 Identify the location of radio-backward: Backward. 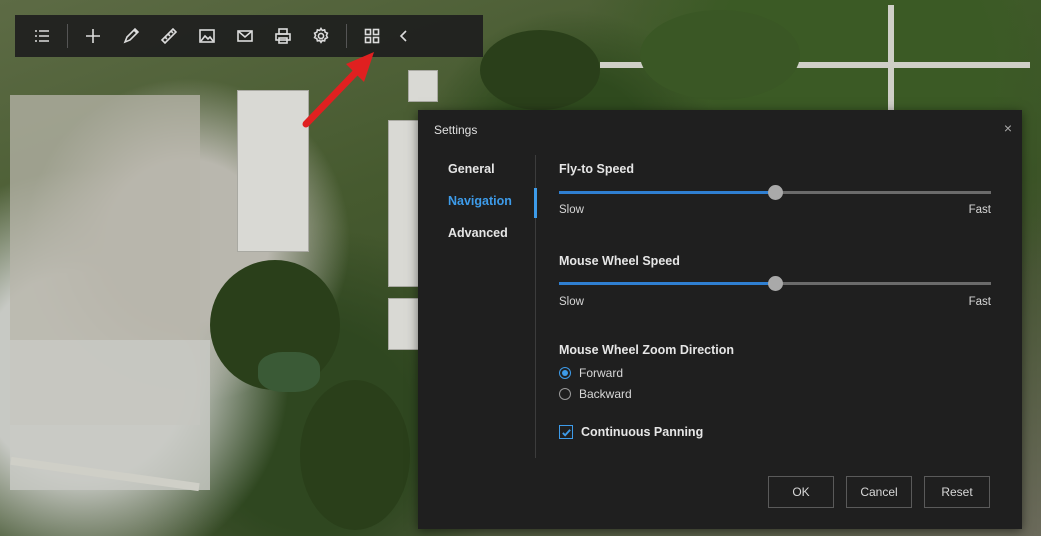
(595, 394).